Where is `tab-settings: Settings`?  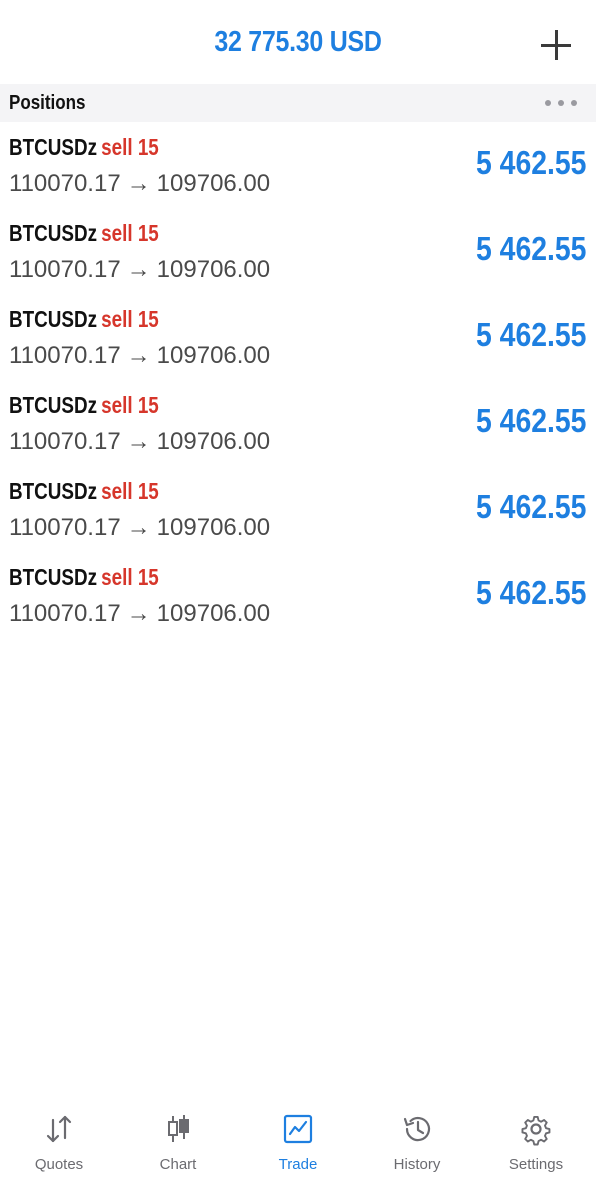
tab-settings: Settings is located at coordinates (536, 1147).